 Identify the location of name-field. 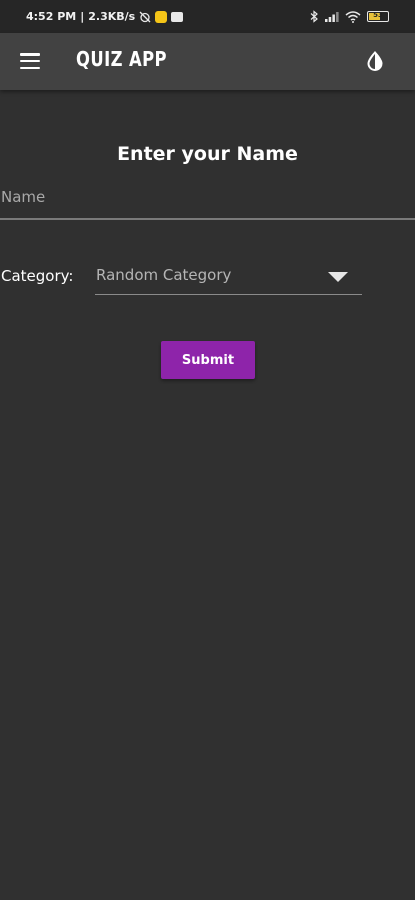
(207, 198).